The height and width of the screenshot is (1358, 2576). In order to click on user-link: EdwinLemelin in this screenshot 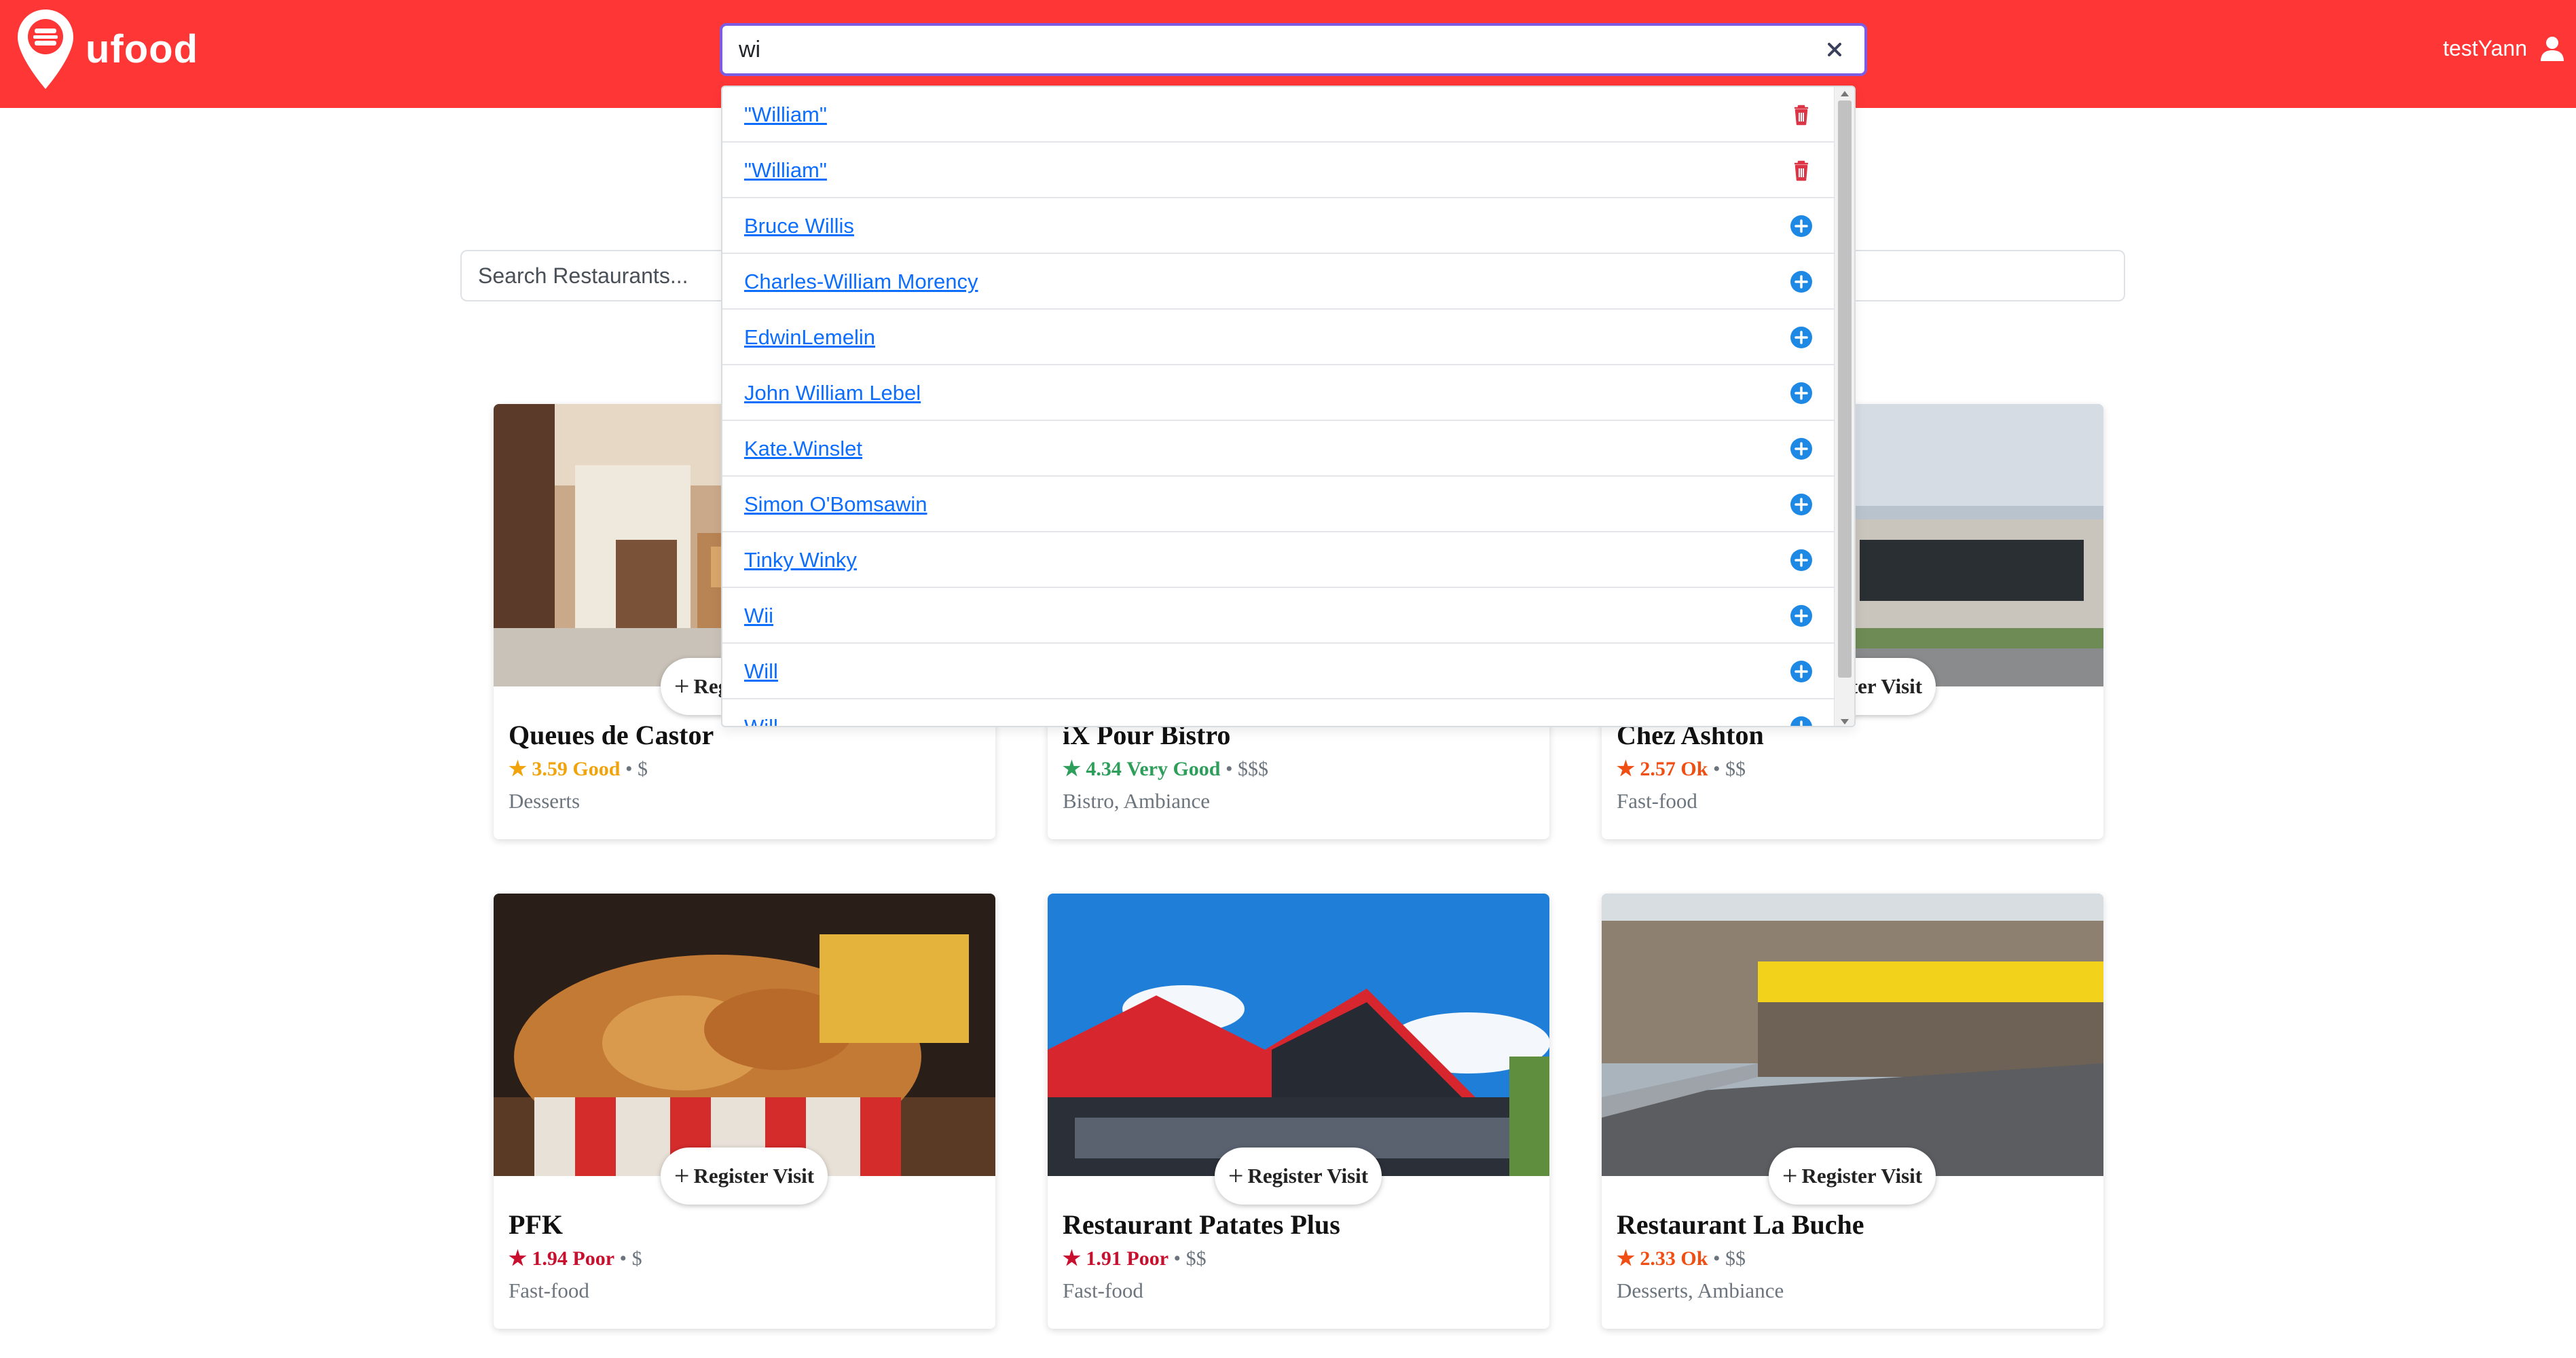, I will do `click(809, 338)`.